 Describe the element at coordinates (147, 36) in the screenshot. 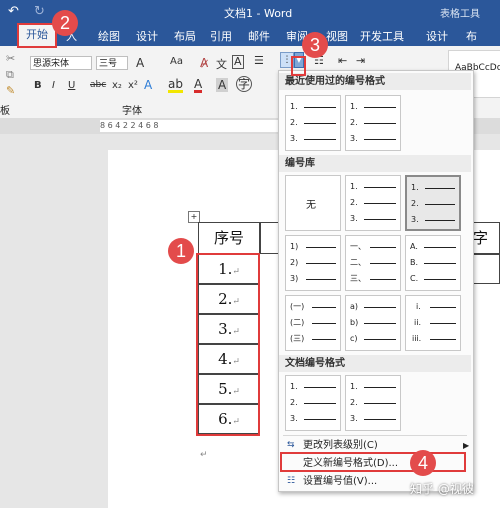

I see `tab-design: 设计` at that location.